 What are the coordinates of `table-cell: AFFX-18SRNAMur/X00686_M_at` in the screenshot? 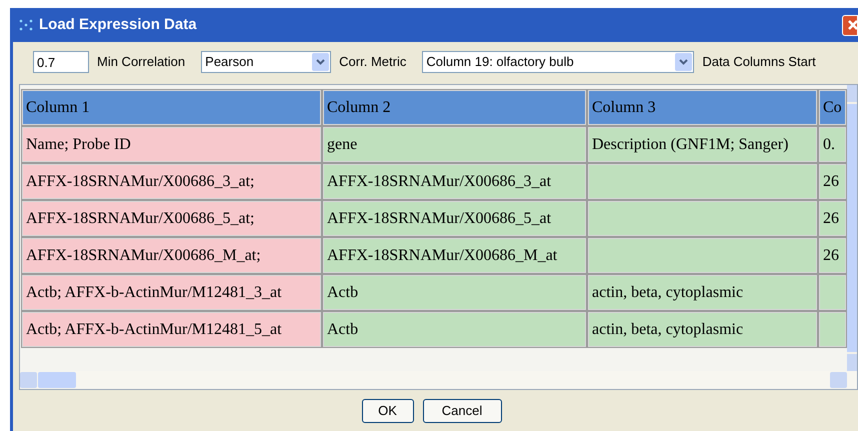 It's located at (454, 255).